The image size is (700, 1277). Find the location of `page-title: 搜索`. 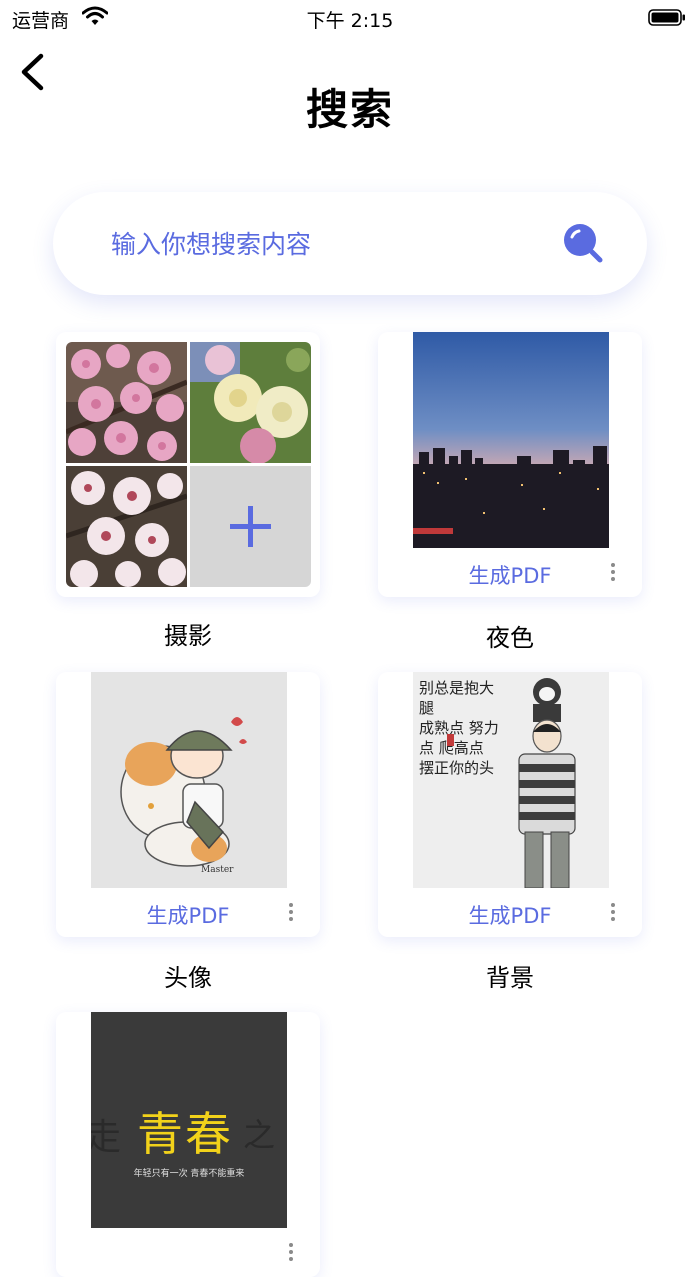

page-title: 搜索 is located at coordinates (349, 109).